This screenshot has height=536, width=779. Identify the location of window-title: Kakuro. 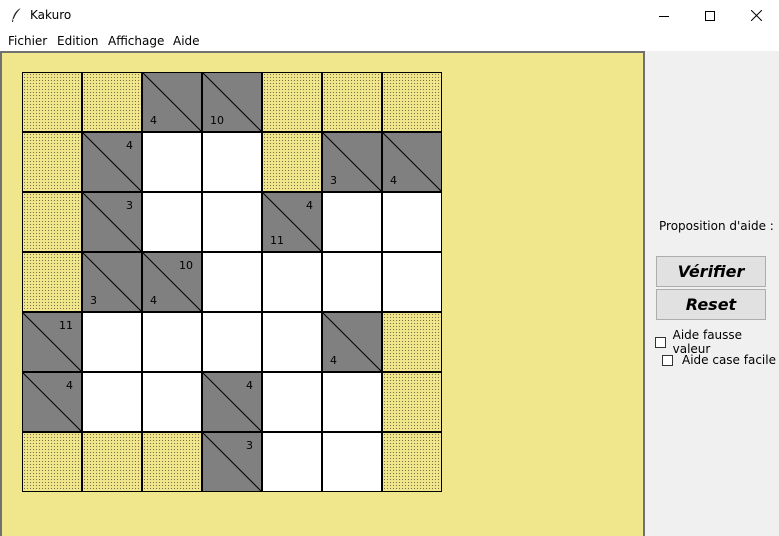
(51, 15).